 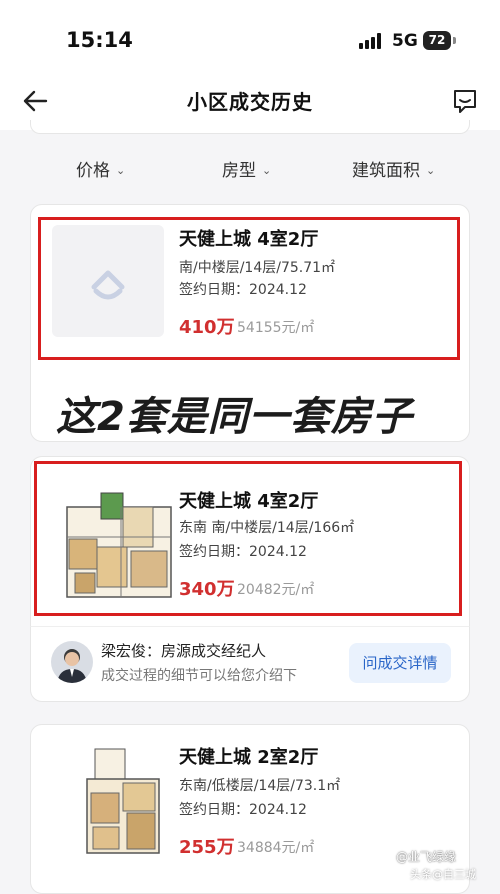 I want to click on avatar, so click(x=72, y=662).